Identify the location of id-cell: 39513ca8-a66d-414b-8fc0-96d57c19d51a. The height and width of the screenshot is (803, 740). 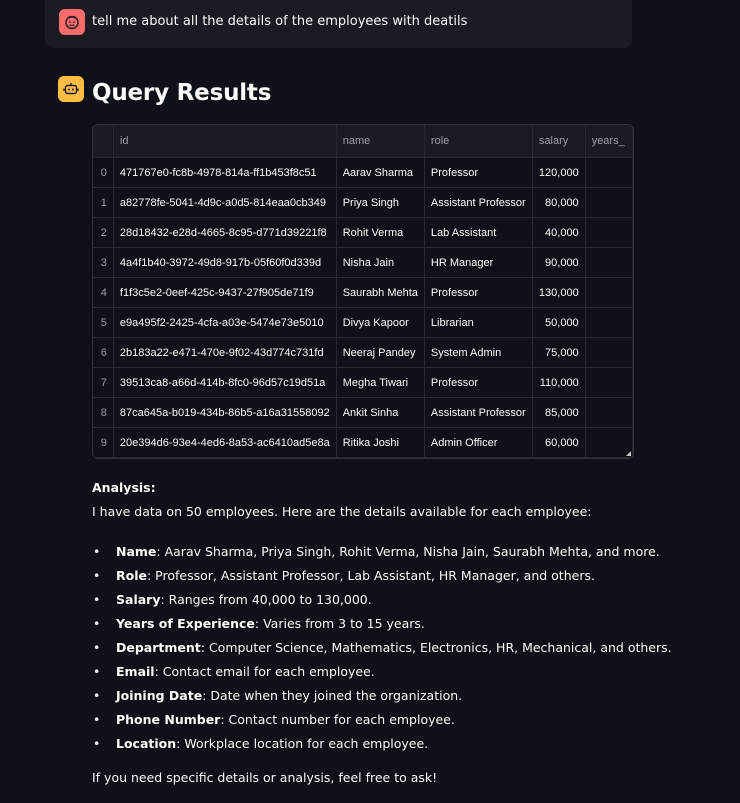
(225, 382).